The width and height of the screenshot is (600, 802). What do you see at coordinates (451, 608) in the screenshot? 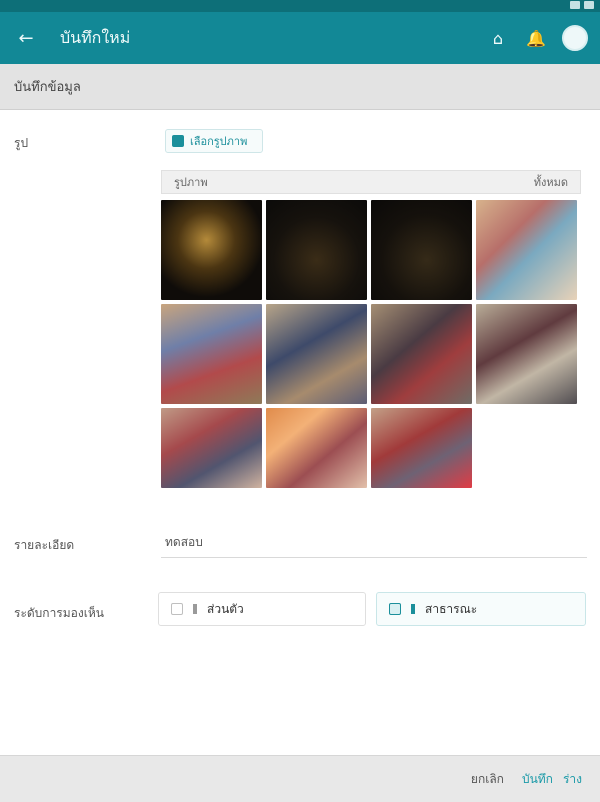
I see `option-public-label: สาธารณะ` at bounding box center [451, 608].